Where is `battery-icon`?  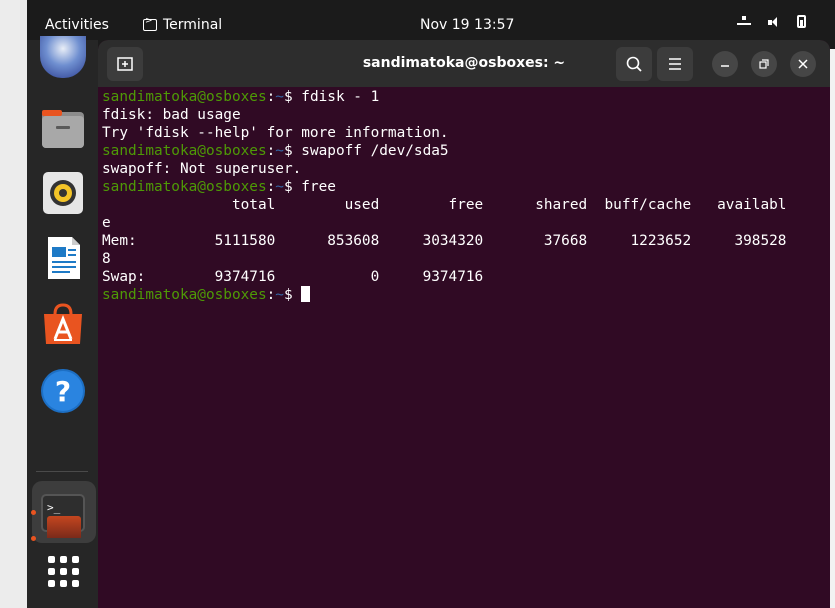 battery-icon is located at coordinates (801, 21).